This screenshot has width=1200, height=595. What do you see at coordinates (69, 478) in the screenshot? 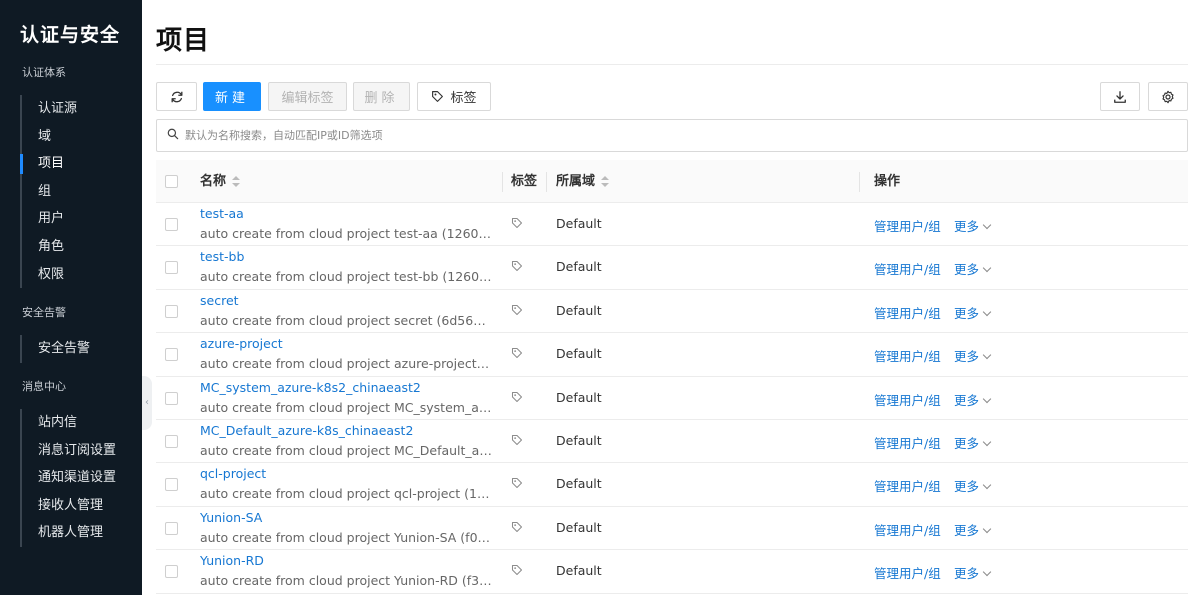
I see `sidebar-item-channel: 通知渠道设置` at bounding box center [69, 478].